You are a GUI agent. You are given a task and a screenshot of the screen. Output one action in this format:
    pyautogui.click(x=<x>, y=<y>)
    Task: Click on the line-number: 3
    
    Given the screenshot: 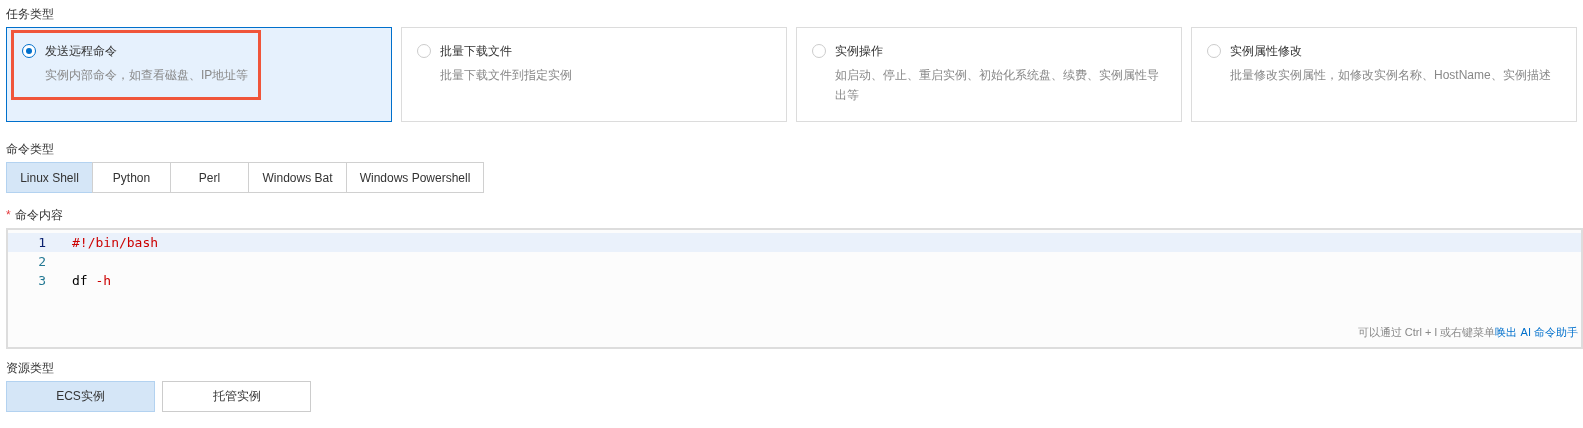 What is the action you would take?
    pyautogui.click(x=42, y=281)
    